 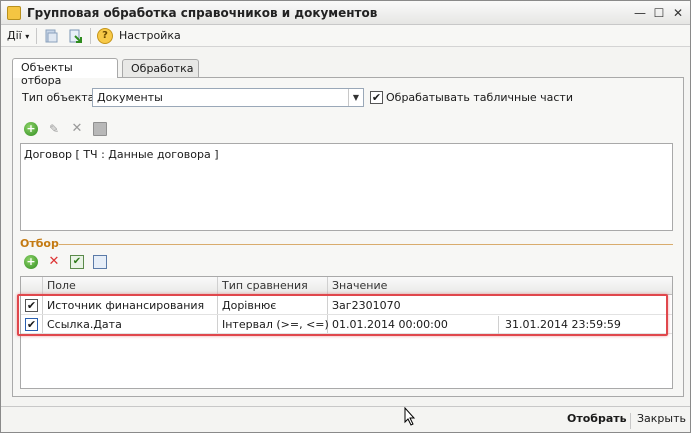 I want to click on column-header-field: Поле, so click(x=61, y=285).